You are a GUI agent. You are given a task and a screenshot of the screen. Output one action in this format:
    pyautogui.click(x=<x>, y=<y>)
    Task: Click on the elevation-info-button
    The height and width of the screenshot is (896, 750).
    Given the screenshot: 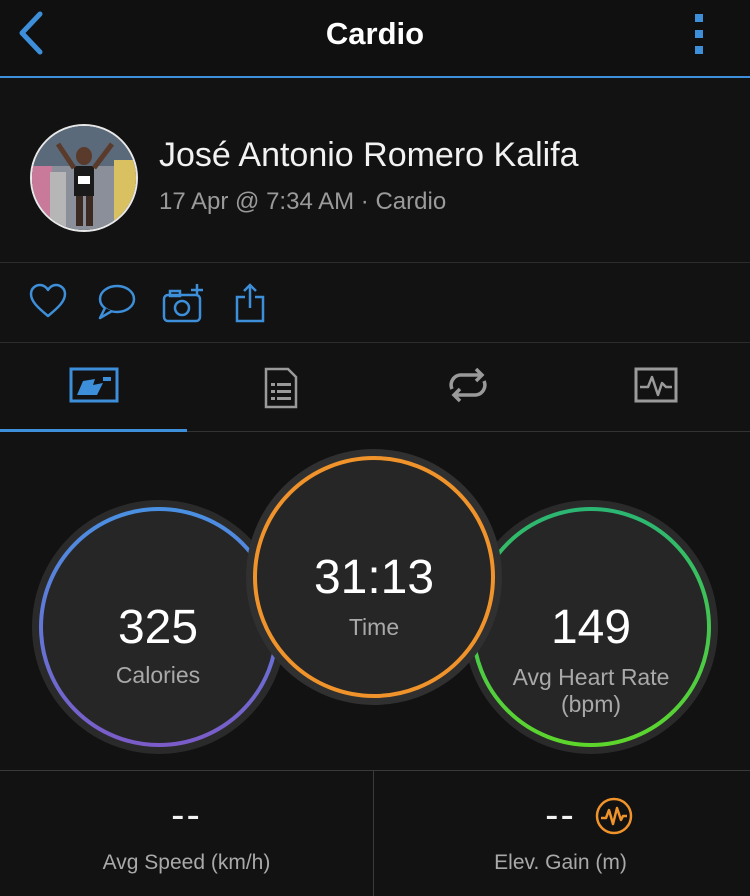 What is the action you would take?
    pyautogui.click(x=614, y=818)
    